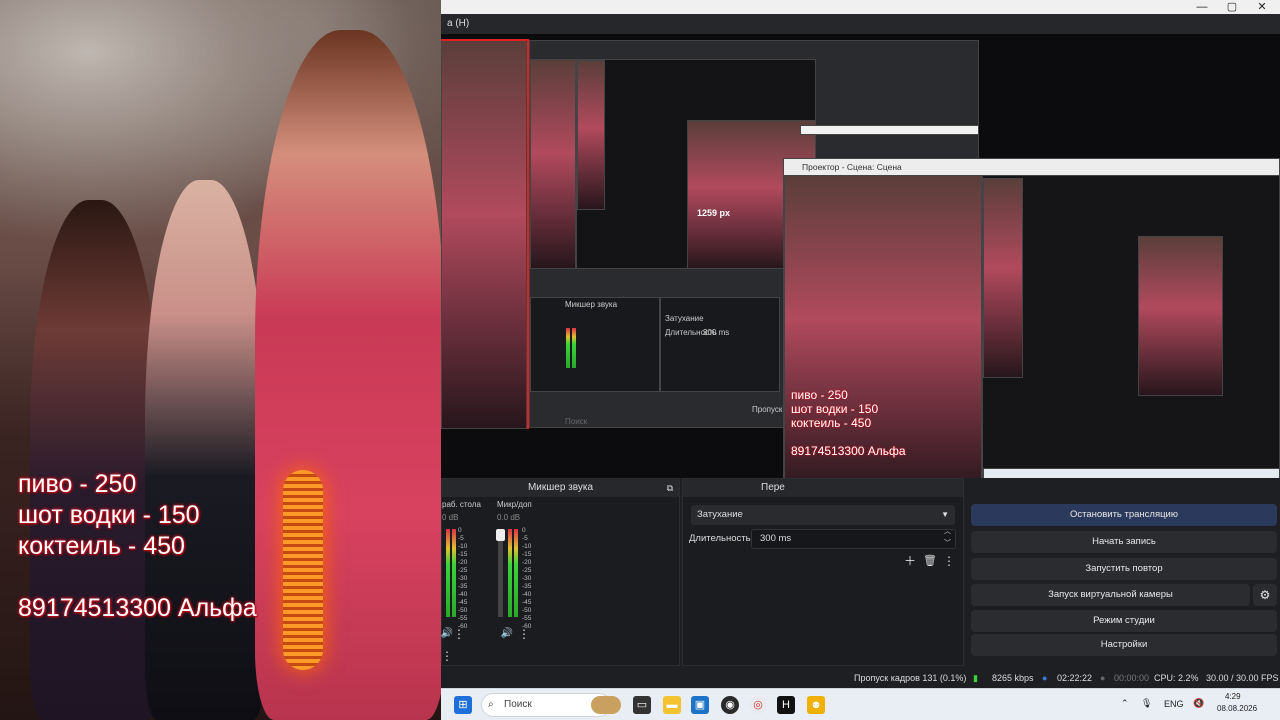  What do you see at coordinates (500, 535) in the screenshot?
I see `mixer-ch2-fader-handle` at bounding box center [500, 535].